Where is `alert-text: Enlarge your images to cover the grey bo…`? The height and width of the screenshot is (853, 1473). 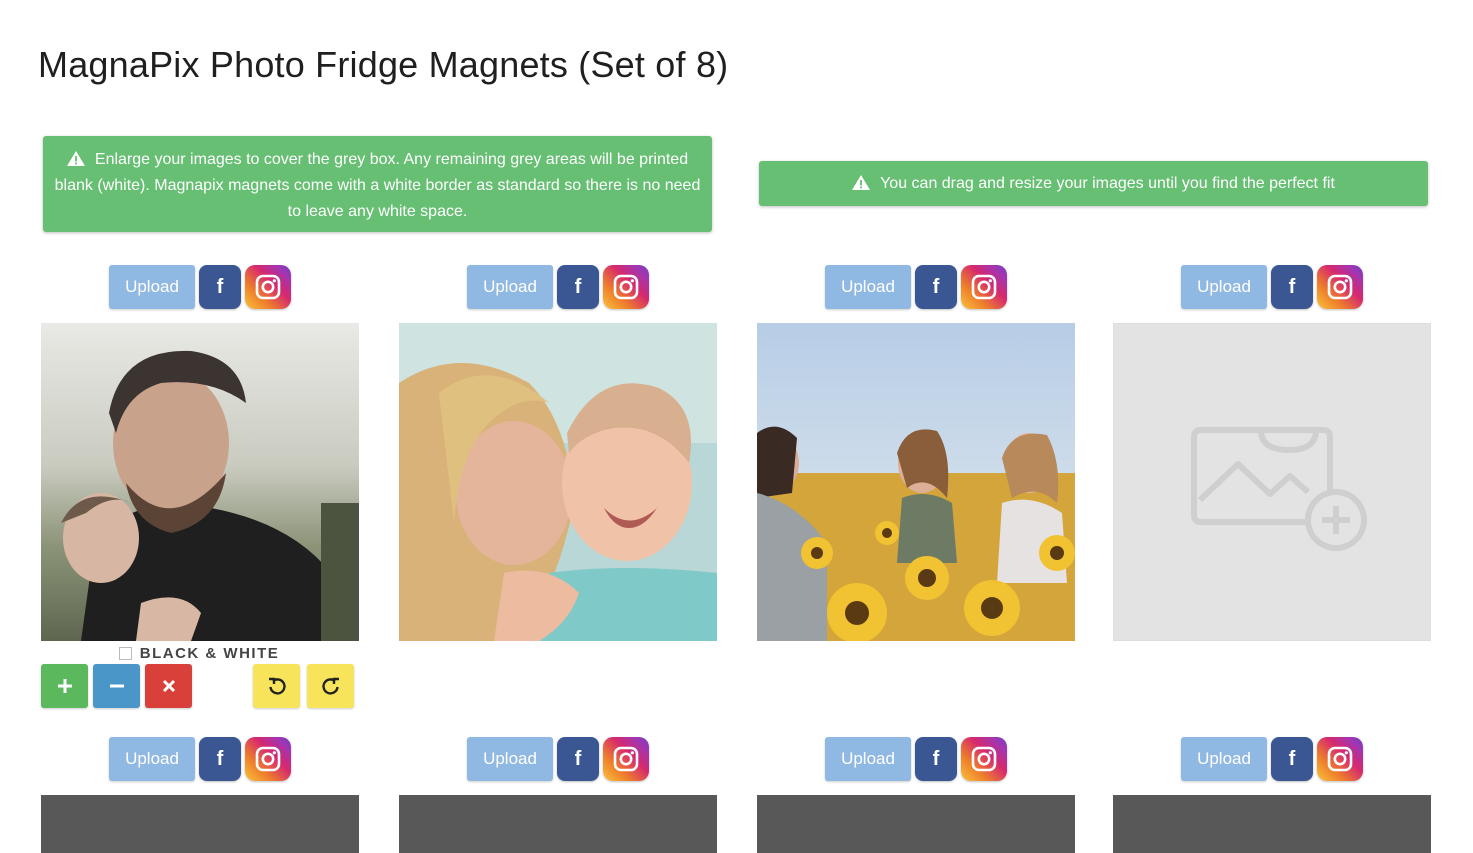 alert-text: Enlarge your images to cover the grey bo… is located at coordinates (377, 185).